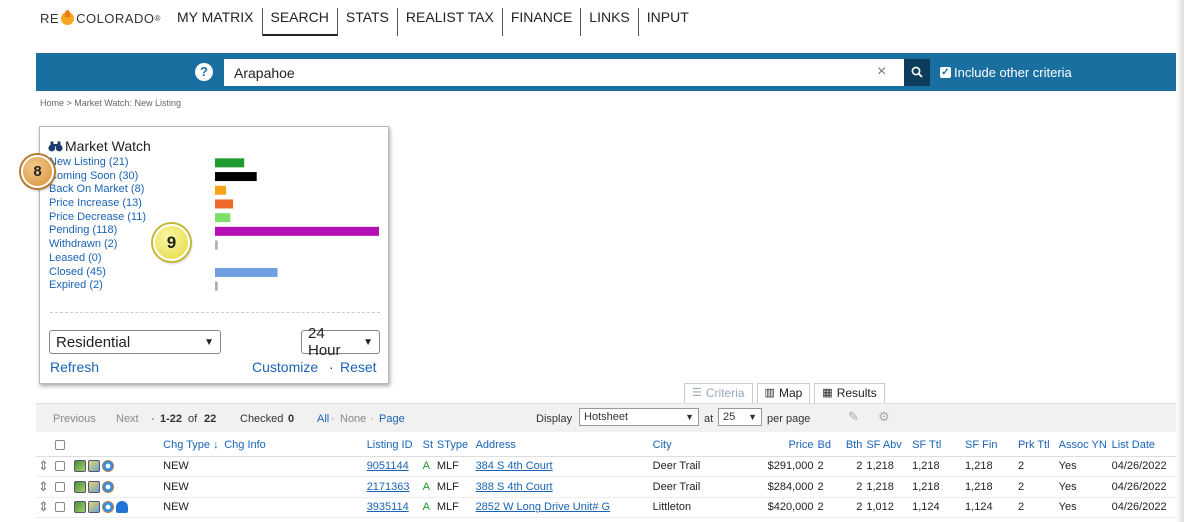 This screenshot has height=522, width=1184. Describe the element at coordinates (562, 487) in the screenshot. I see `cell-address: 388 S 4th Court` at that location.